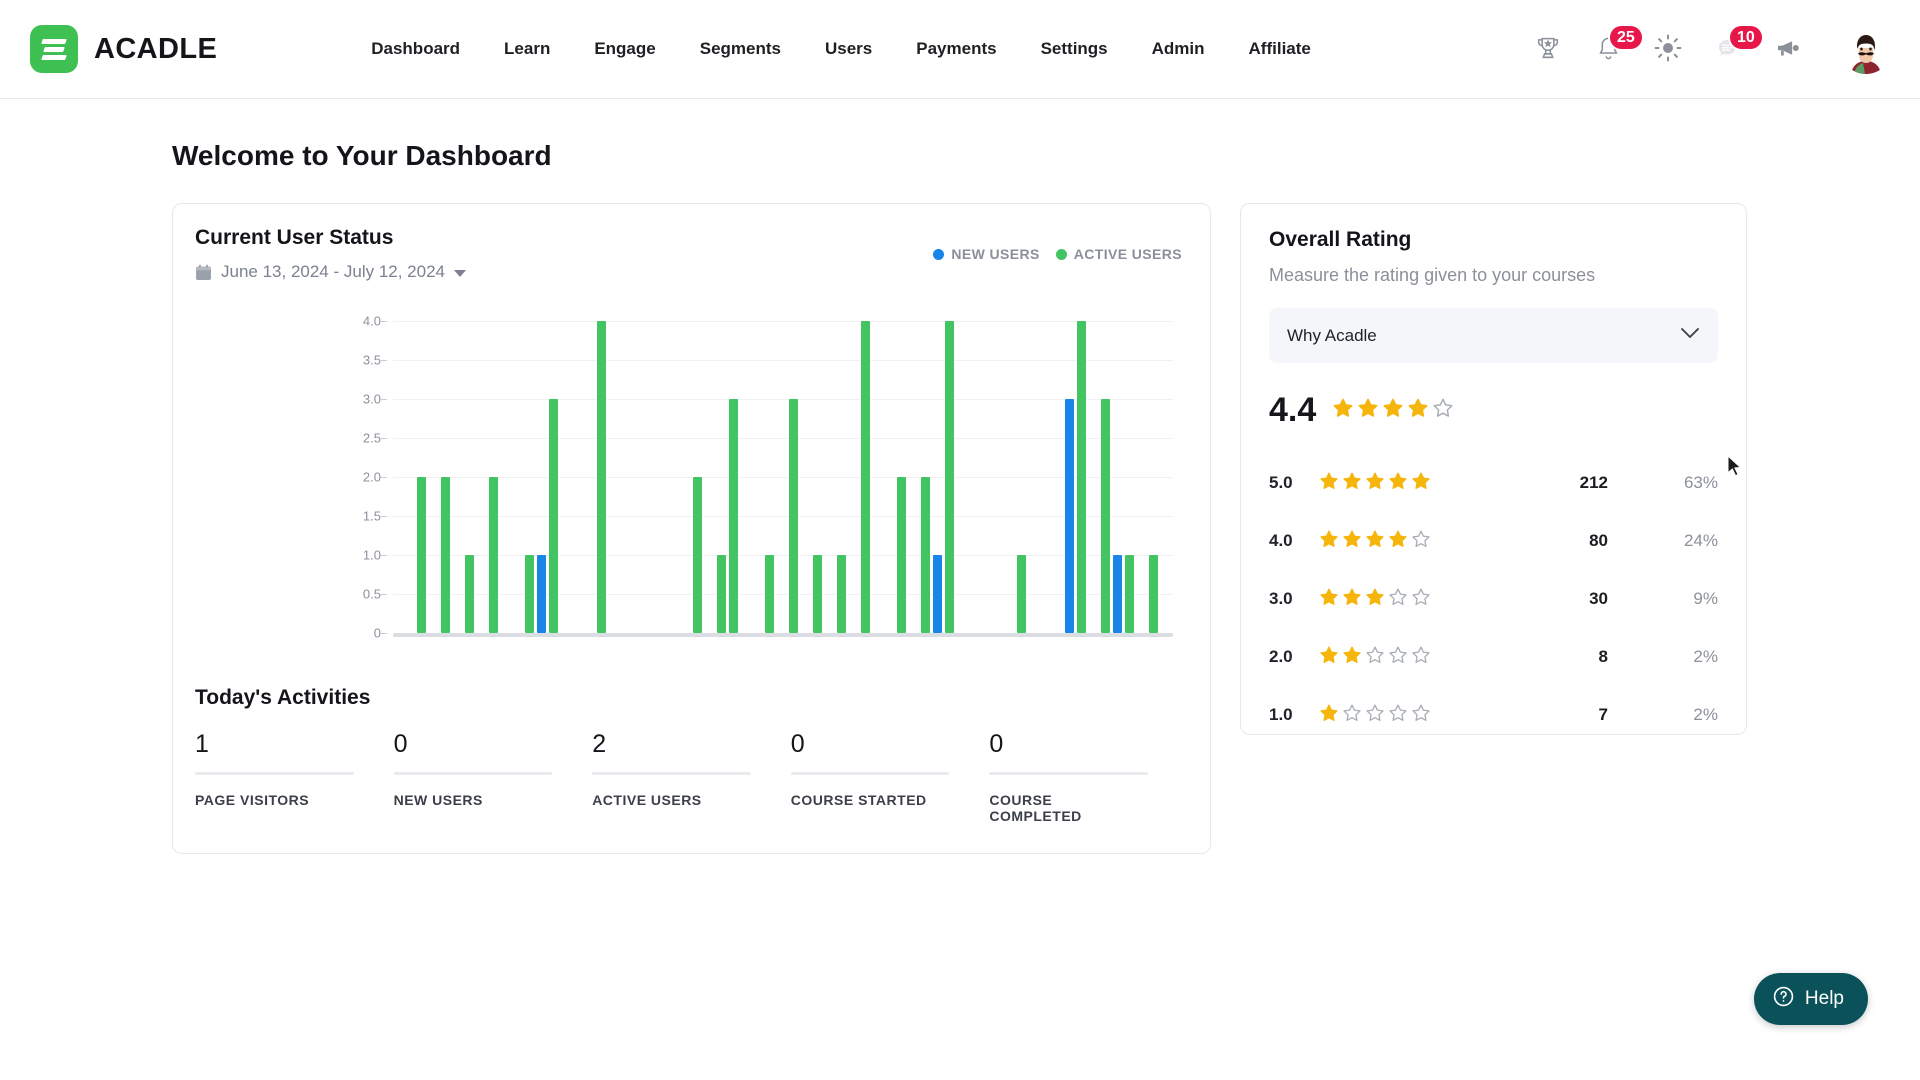 This screenshot has width=1920, height=1080. What do you see at coordinates (156, 48) in the screenshot?
I see `brand-name: ACADLE` at bounding box center [156, 48].